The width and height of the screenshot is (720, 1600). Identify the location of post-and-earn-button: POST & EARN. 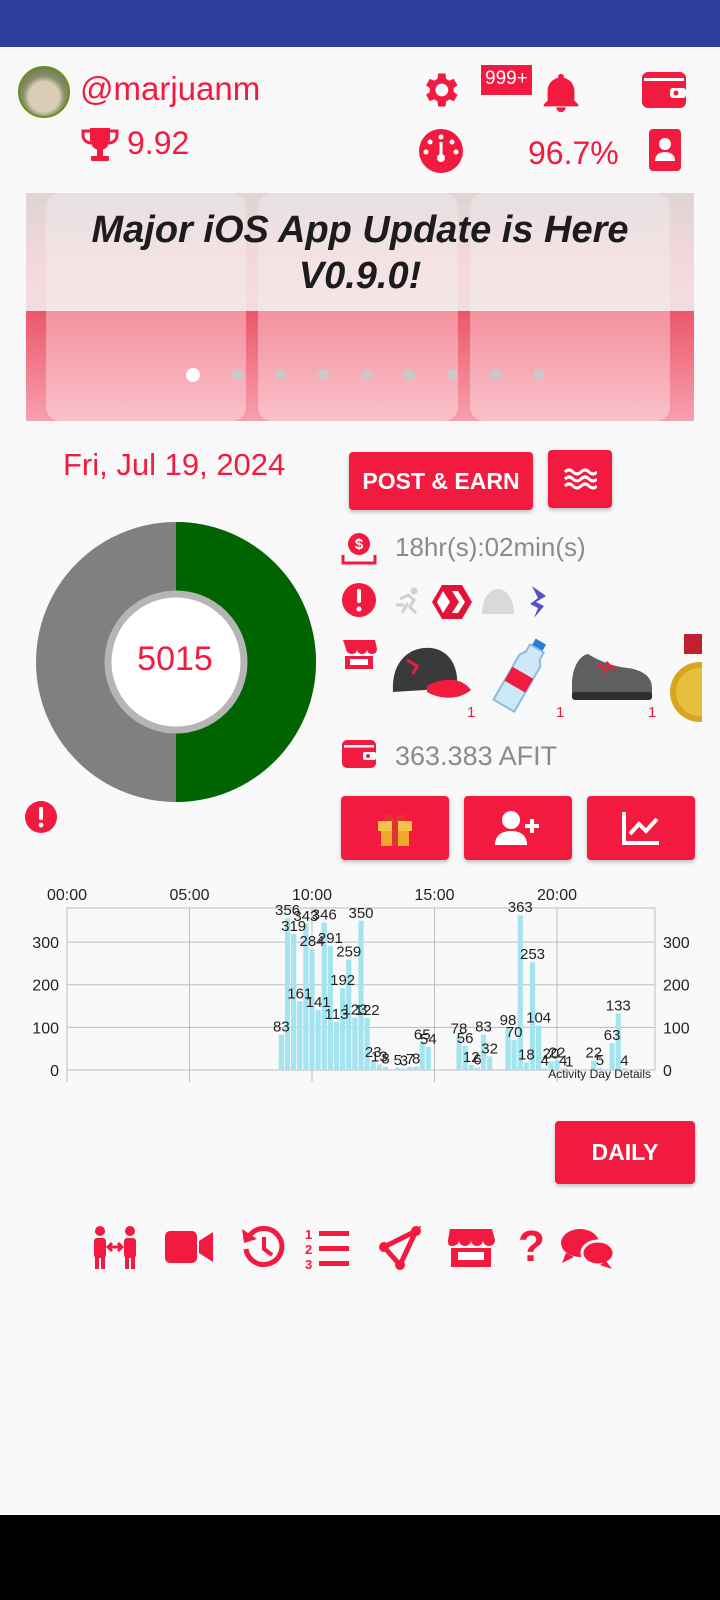
(441, 481).